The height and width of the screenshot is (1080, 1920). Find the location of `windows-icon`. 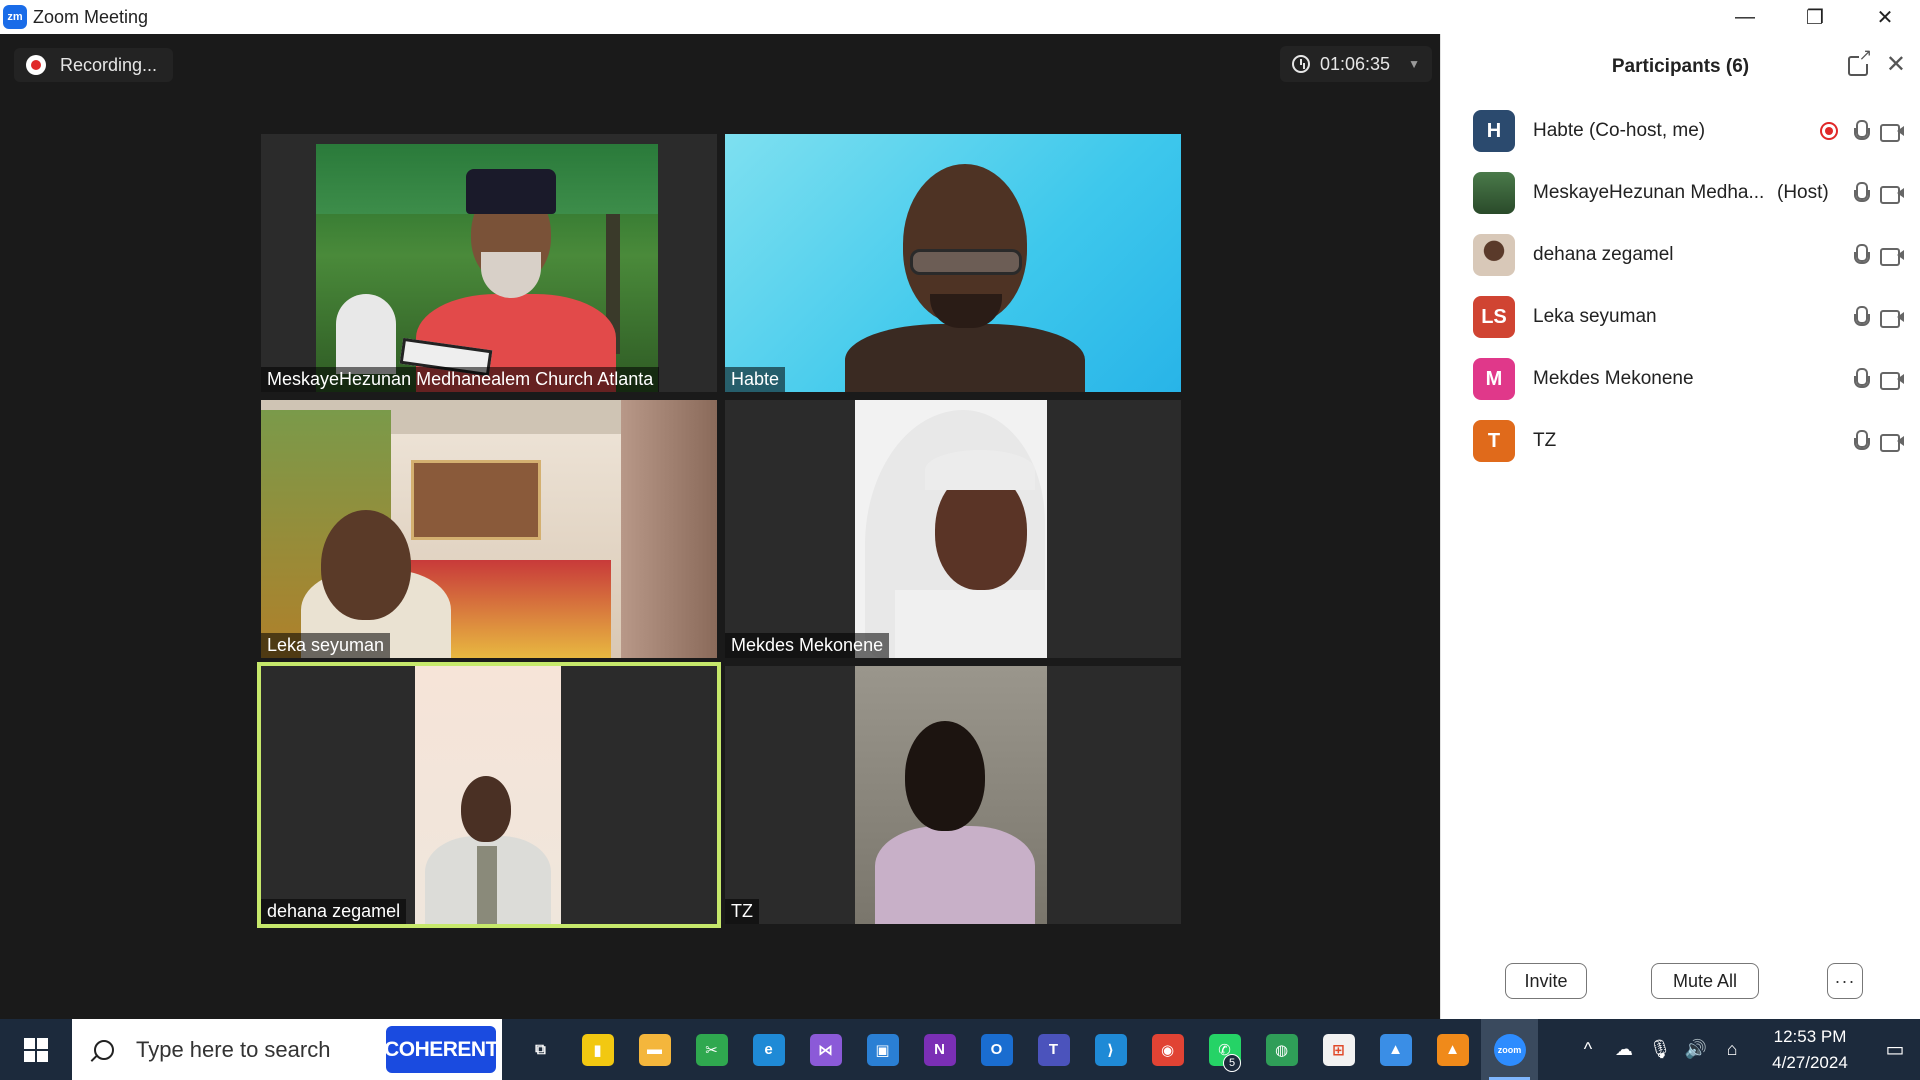

windows-icon is located at coordinates (36, 1049).